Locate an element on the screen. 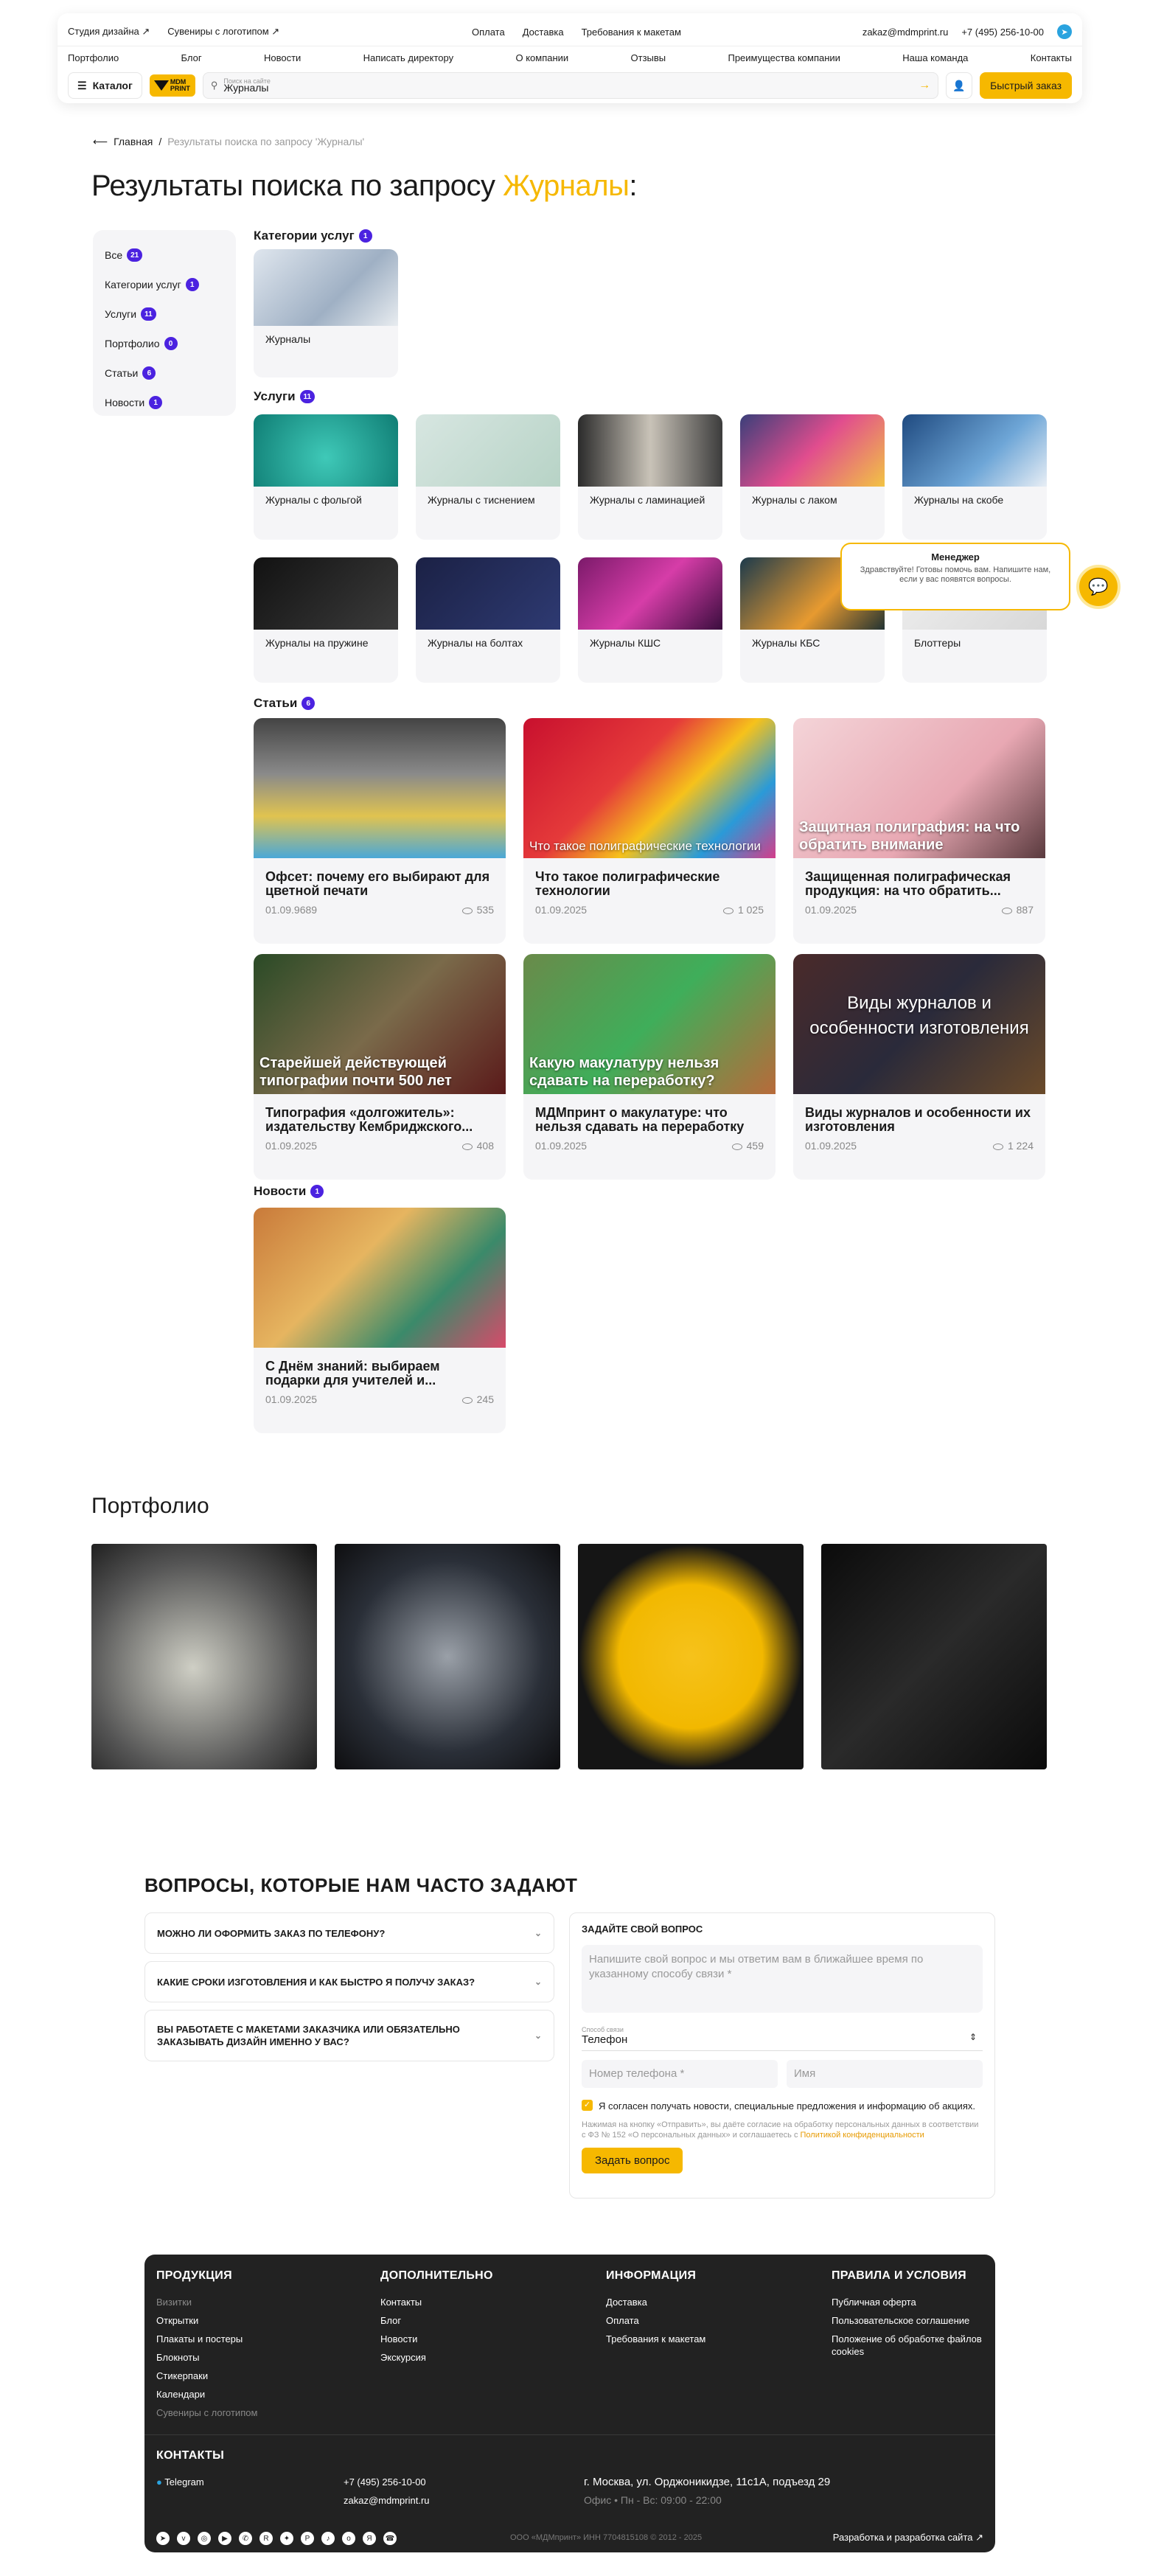 The width and height of the screenshot is (1150, 2576). filter-all: Все 21 is located at coordinates (164, 255).